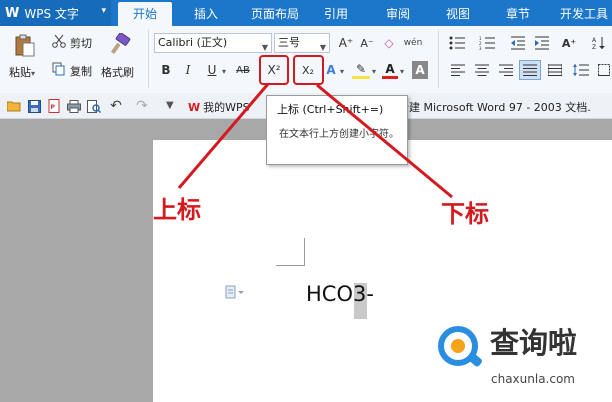  What do you see at coordinates (223, 136) in the screenshot?
I see `superscript-arrow` at bounding box center [223, 136].